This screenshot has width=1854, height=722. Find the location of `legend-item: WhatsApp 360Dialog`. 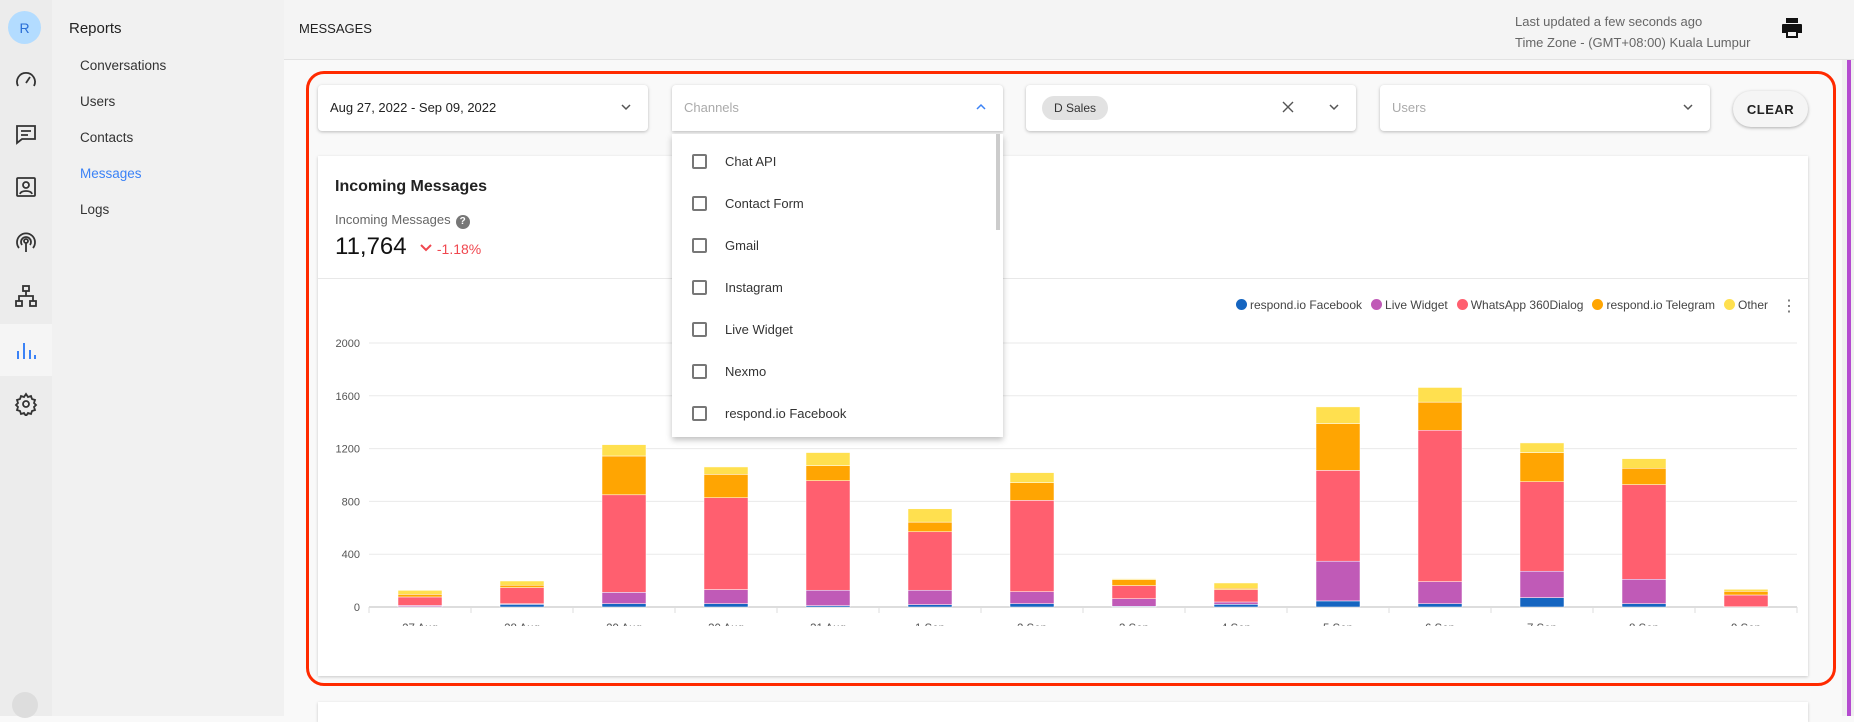

legend-item: WhatsApp 360Dialog is located at coordinates (1520, 305).